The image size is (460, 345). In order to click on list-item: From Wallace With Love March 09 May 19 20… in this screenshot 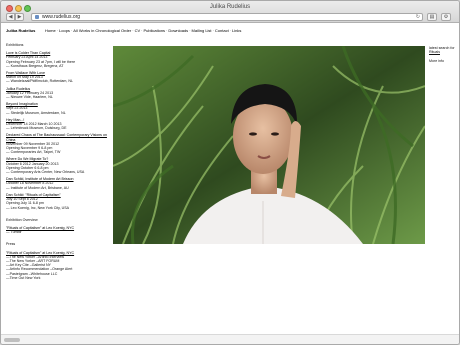, I will do `click(58, 77)`.